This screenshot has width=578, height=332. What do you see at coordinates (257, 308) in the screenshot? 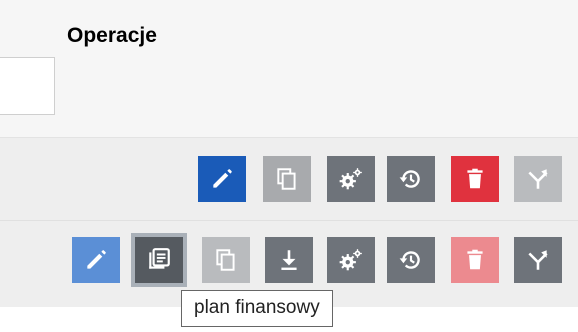
I see `tooltip: plan finansowy` at bounding box center [257, 308].